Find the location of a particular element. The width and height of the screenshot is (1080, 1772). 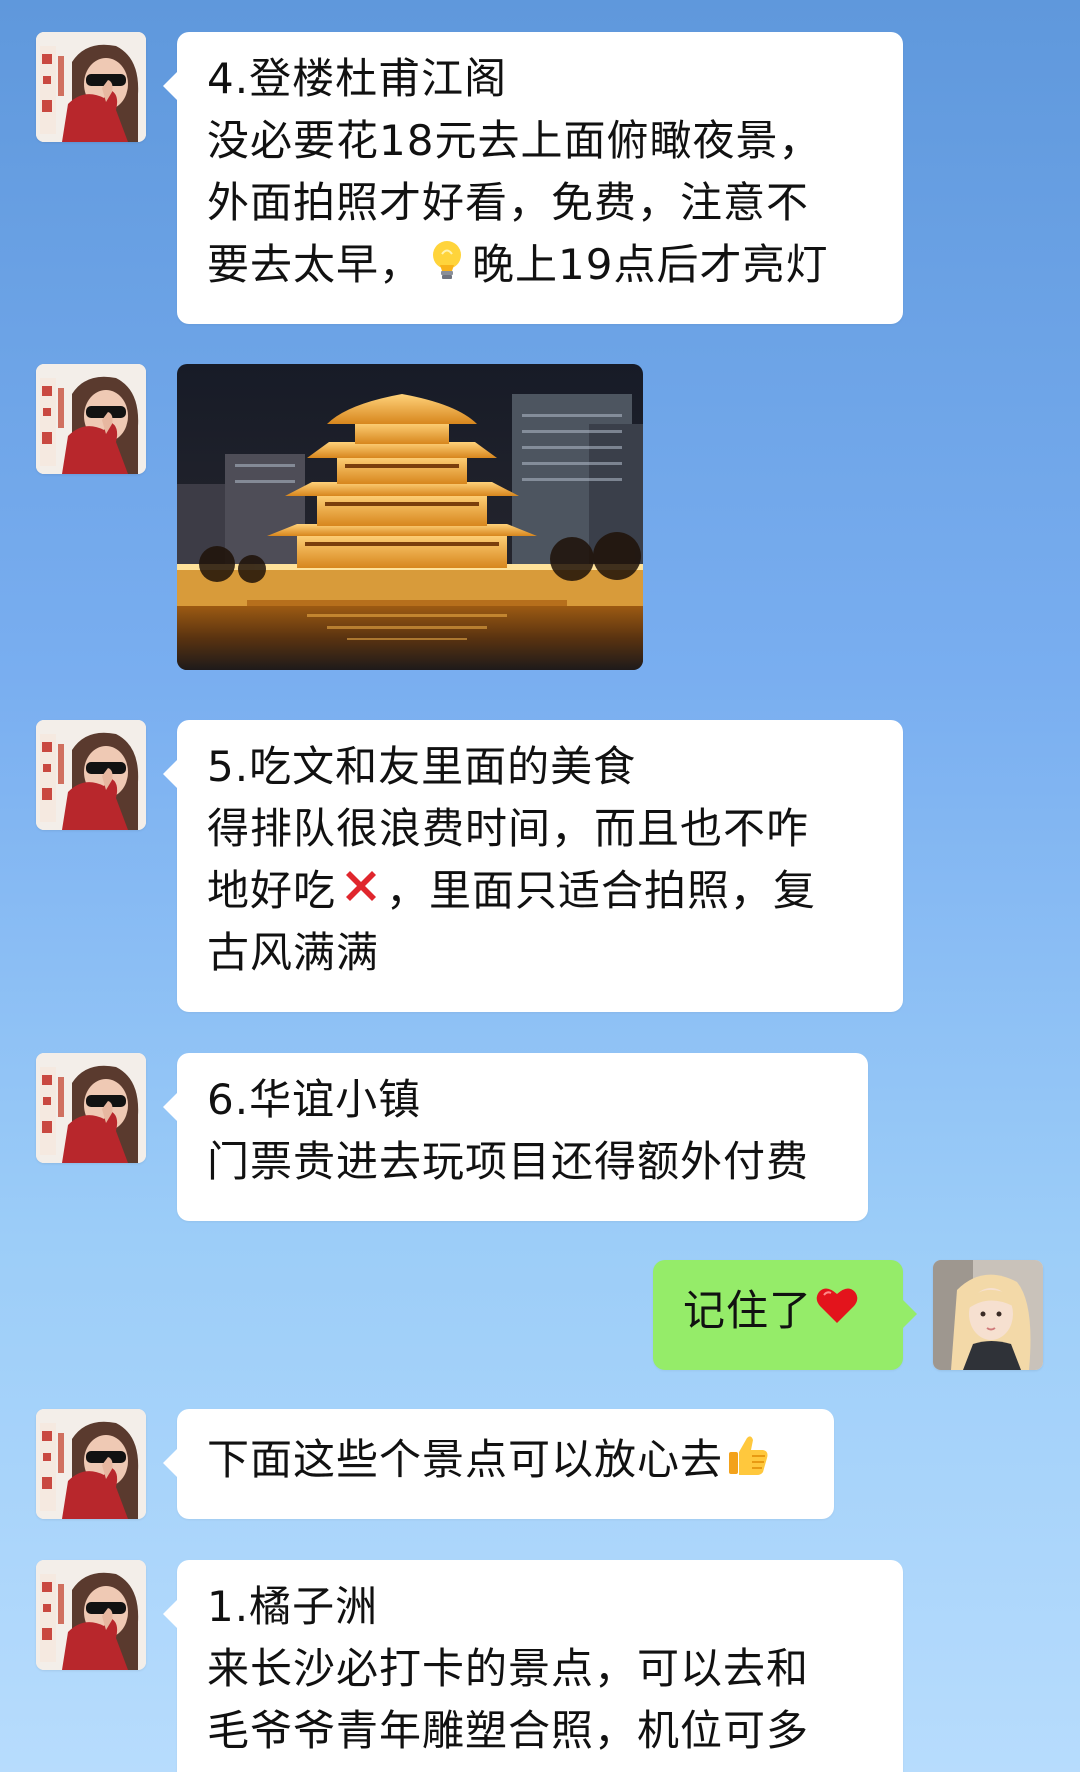

message-text-fragment: 要去太早， is located at coordinates (315, 264).